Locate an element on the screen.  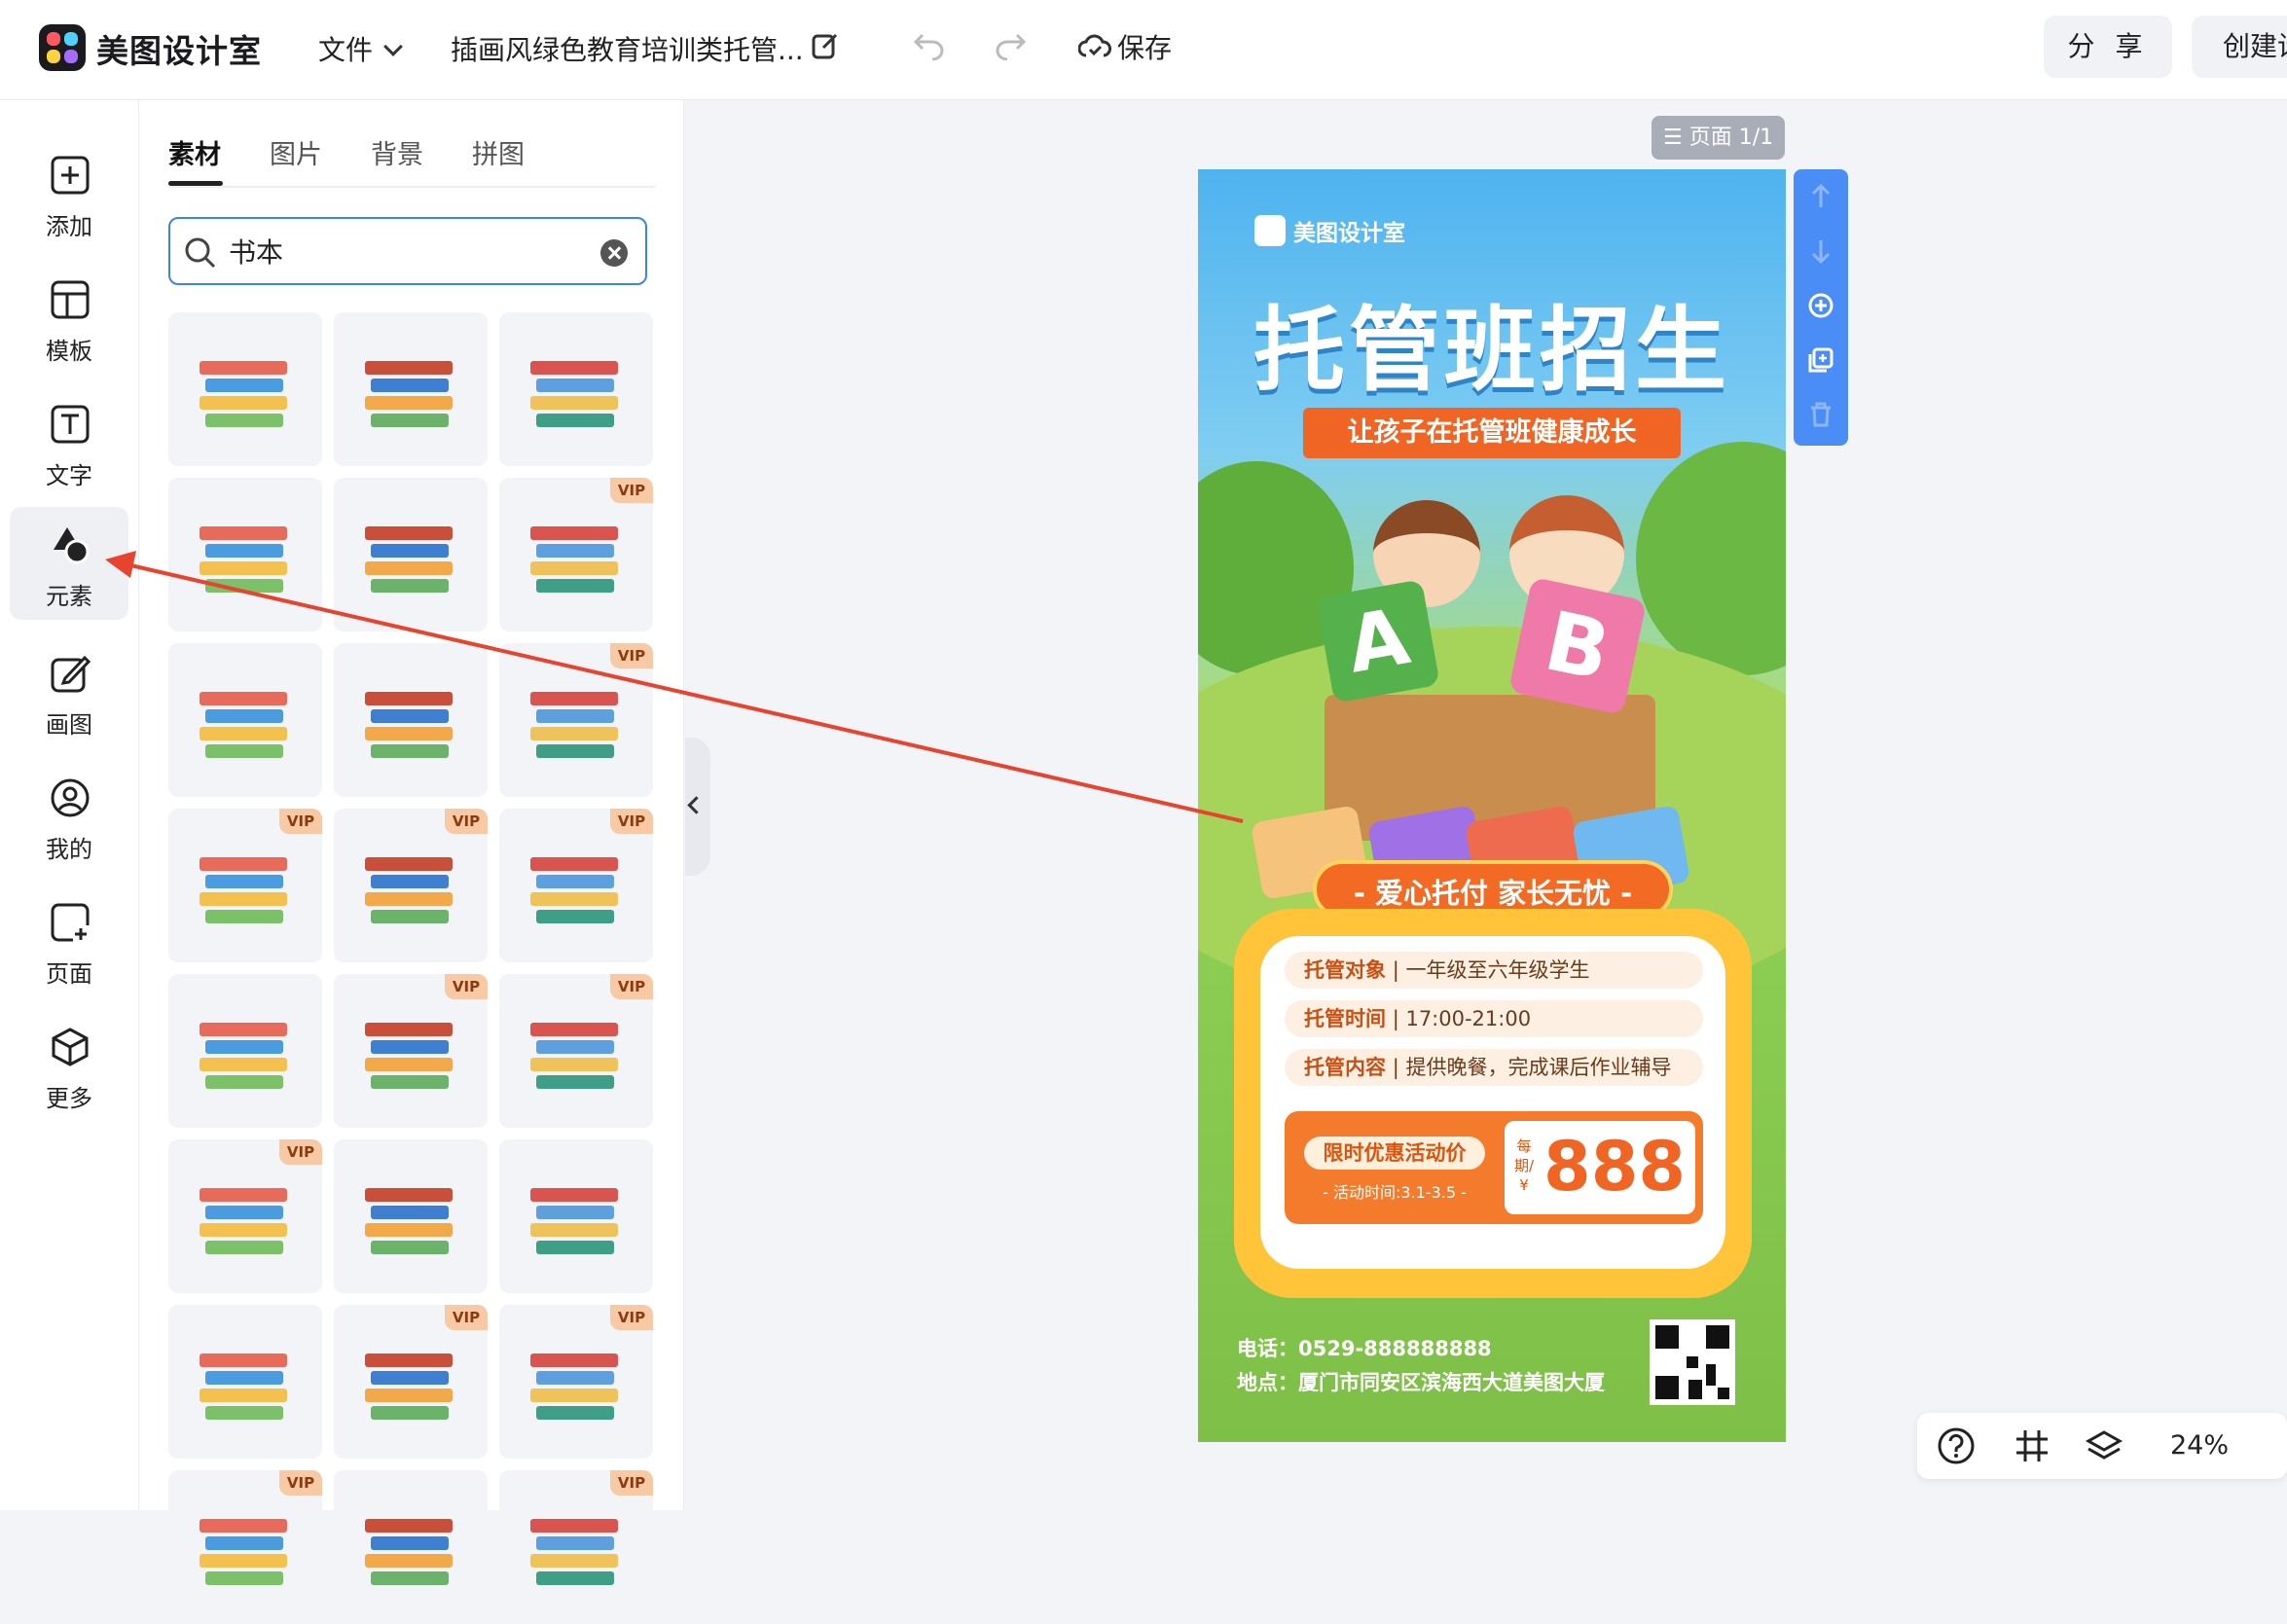
tab-backgrounds: 背景 is located at coordinates (397, 152).